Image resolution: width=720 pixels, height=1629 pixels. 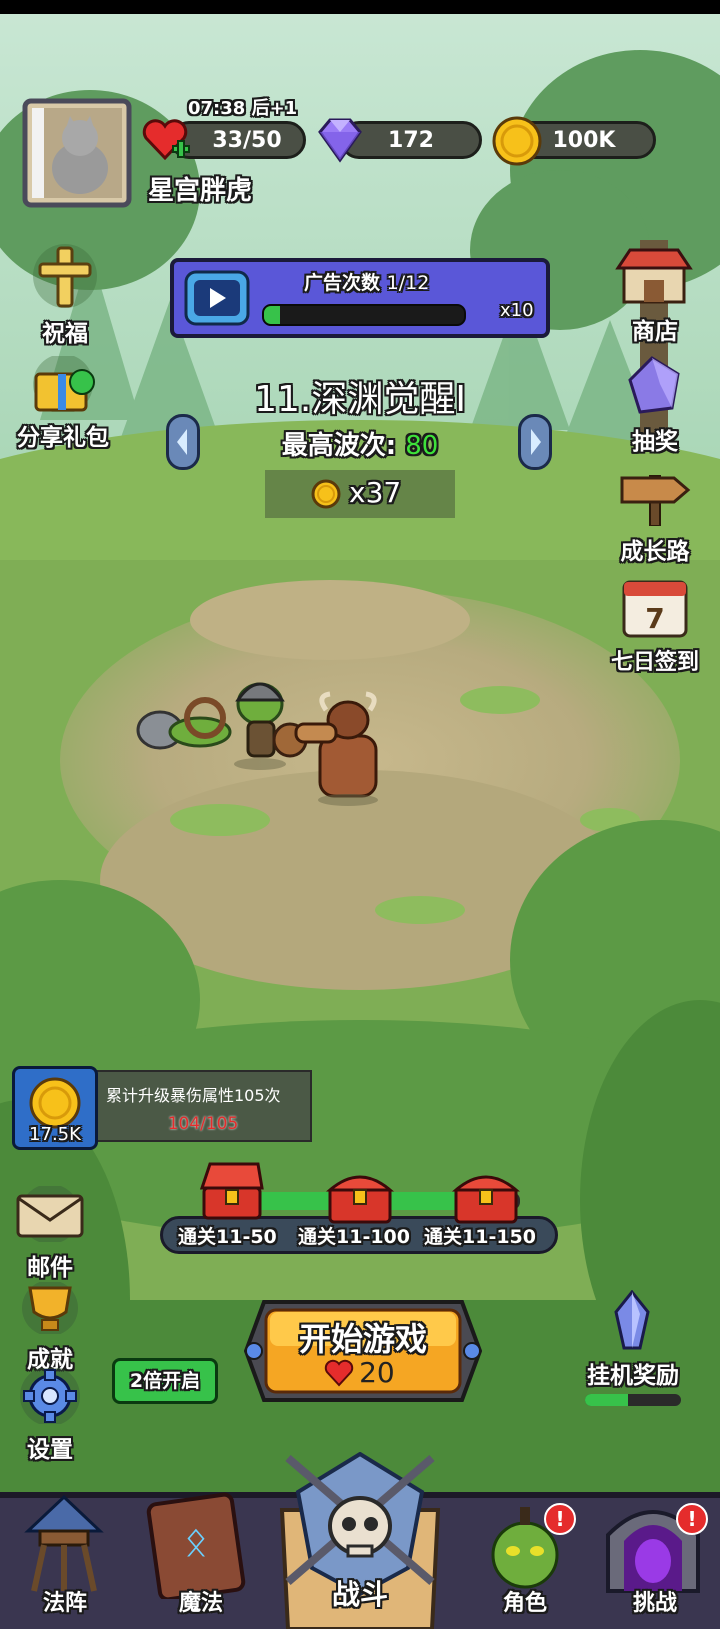 I want to click on growth-path-label: 成长路, so click(x=655, y=552).